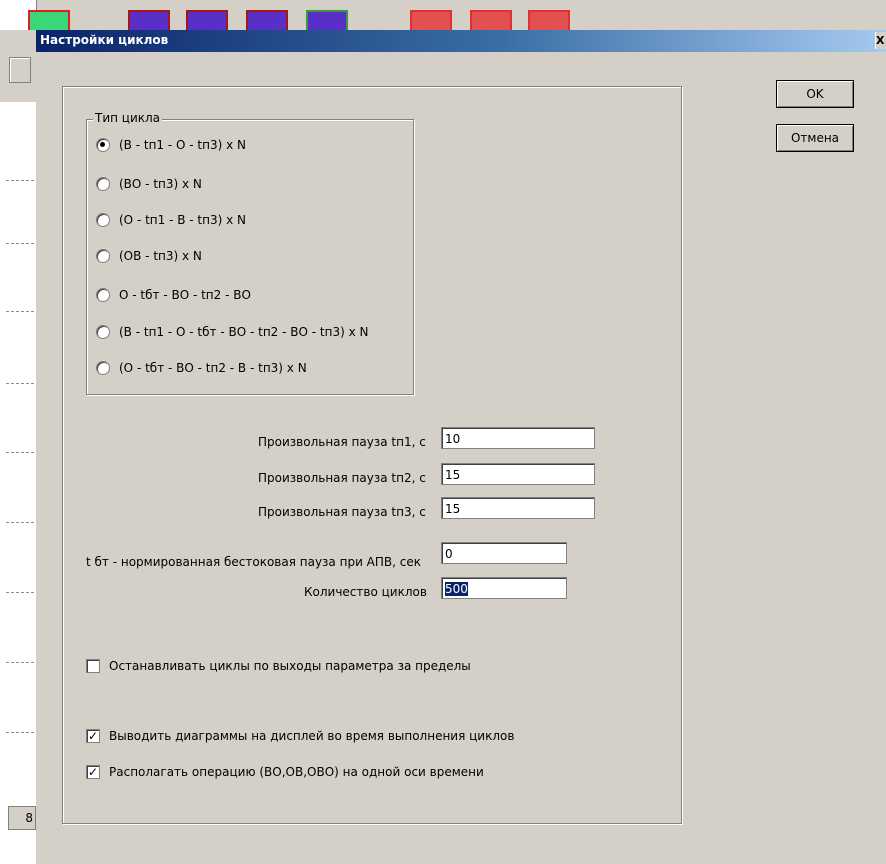  I want to click on cycle-type-option-4: (ОВ - tп3) х N, so click(149, 256).